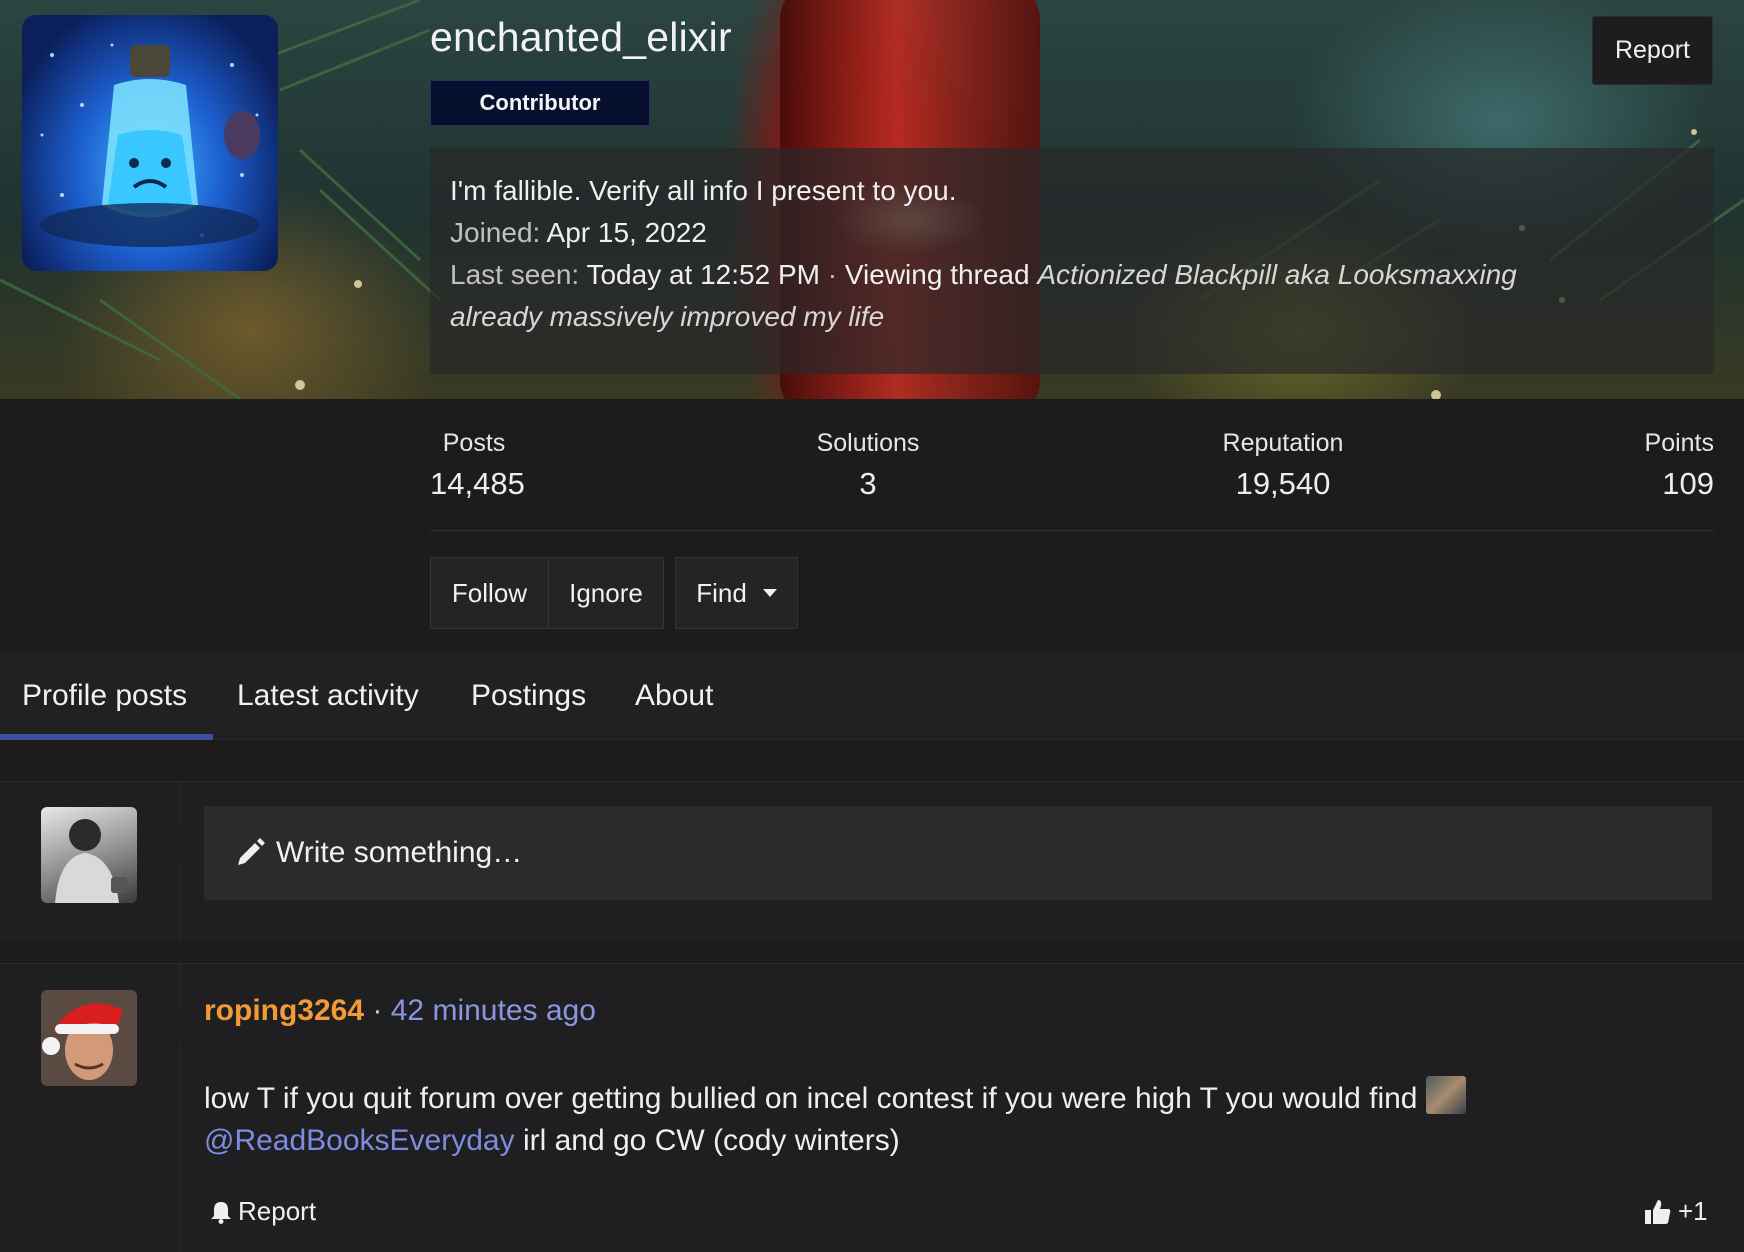 Image resolution: width=1744 pixels, height=1252 pixels. What do you see at coordinates (284, 1010) in the screenshot?
I see `post-author-link: roping3264` at bounding box center [284, 1010].